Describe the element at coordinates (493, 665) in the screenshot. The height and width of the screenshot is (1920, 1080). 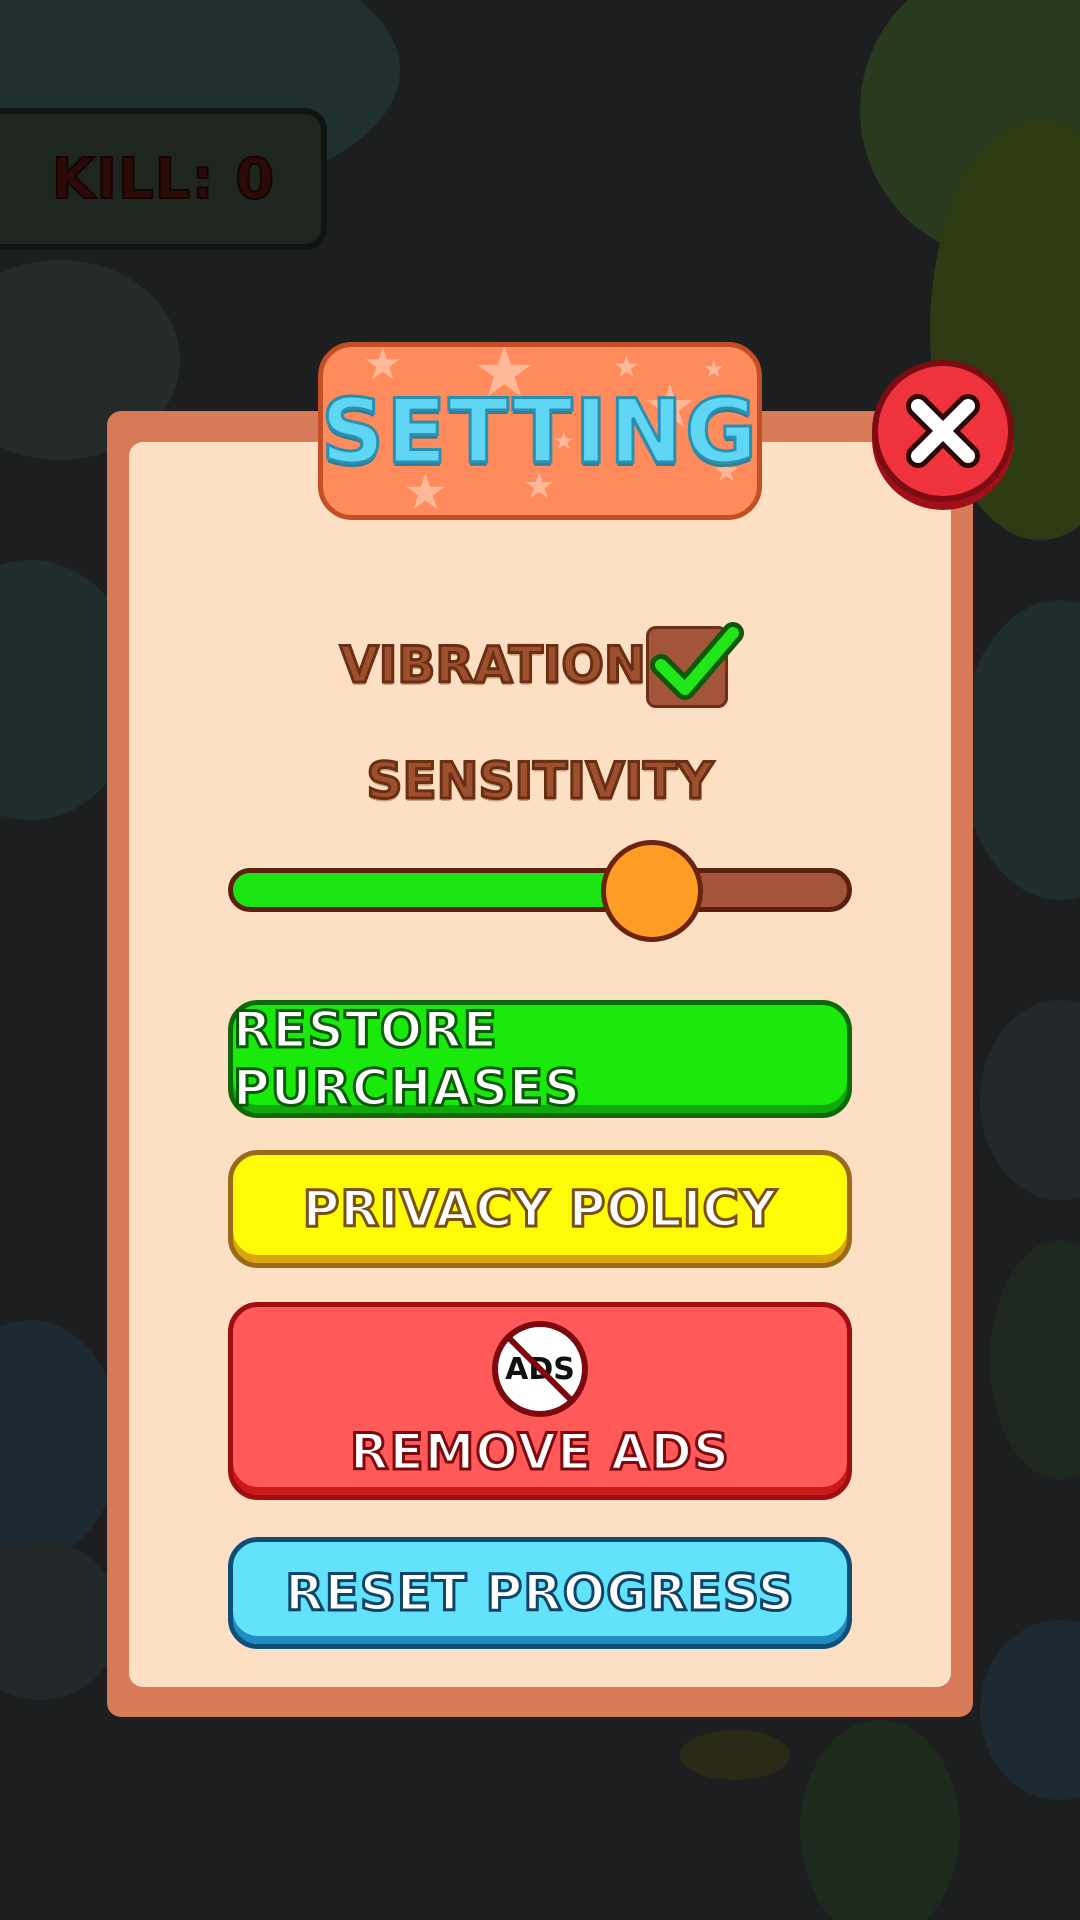
I see `vibration-label: VIBRATION` at that location.